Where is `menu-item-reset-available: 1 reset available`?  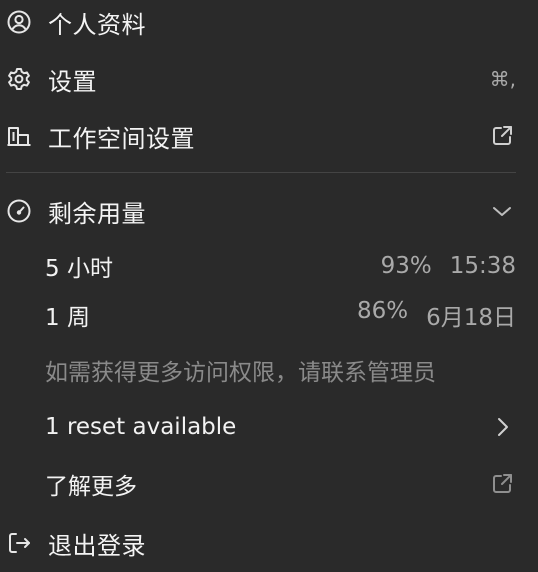
menu-item-reset-available: 1 reset available is located at coordinates (269, 427).